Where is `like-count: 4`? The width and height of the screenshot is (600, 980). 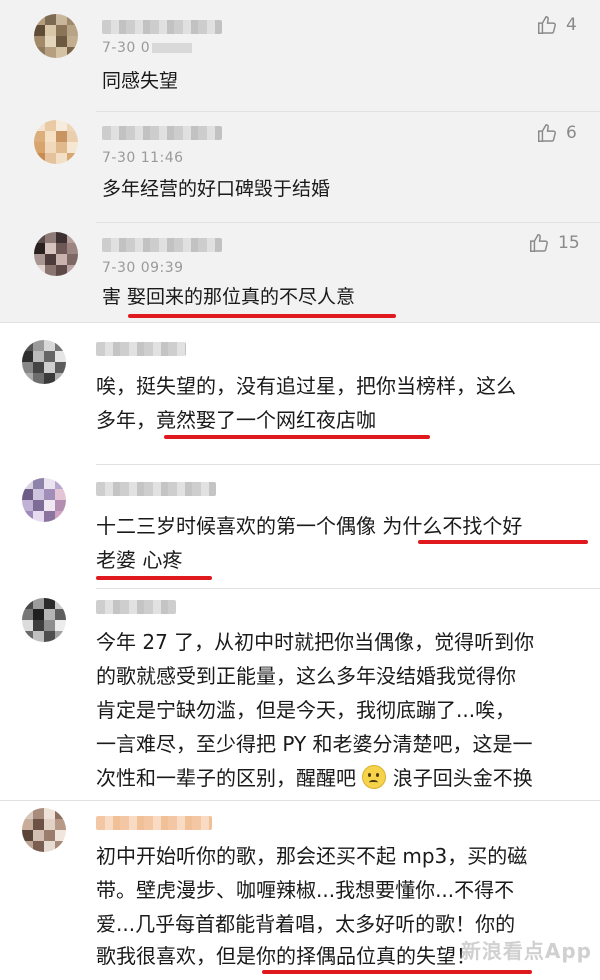 like-count: 4 is located at coordinates (571, 25).